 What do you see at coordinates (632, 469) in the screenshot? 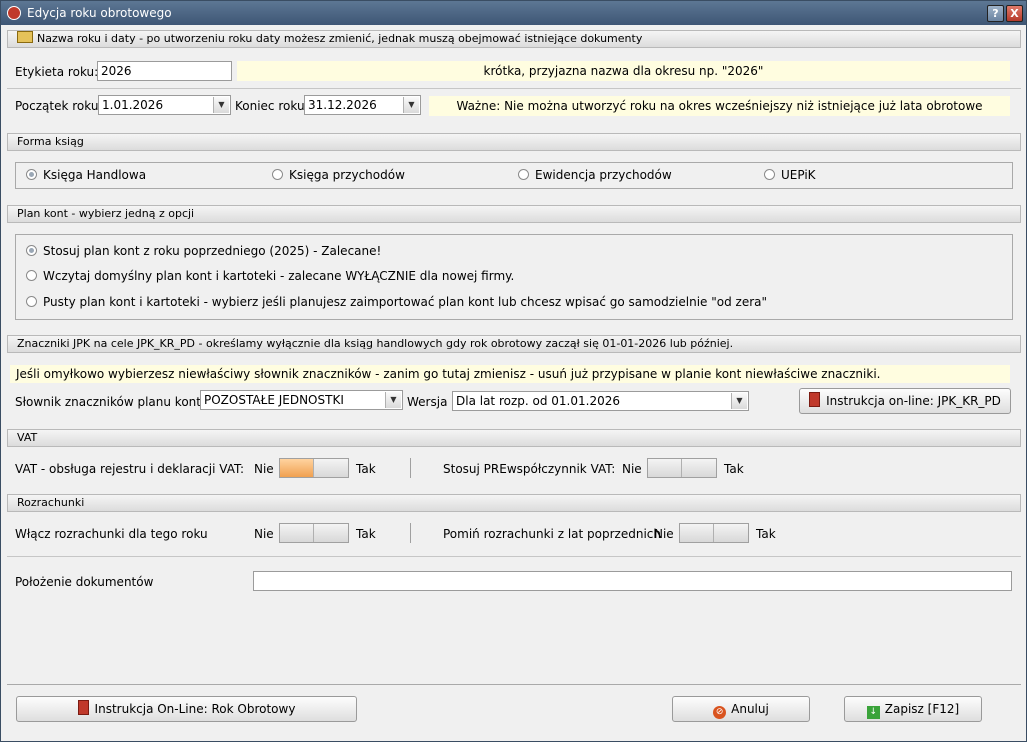
I see `prew-no-label: Nie` at bounding box center [632, 469].